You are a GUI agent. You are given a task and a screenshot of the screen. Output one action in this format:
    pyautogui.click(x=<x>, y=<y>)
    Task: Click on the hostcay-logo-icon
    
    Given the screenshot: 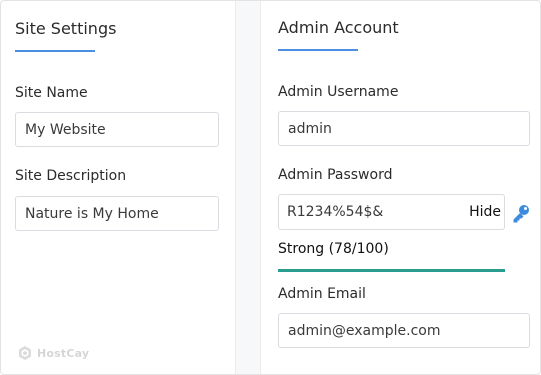 What is the action you would take?
    pyautogui.click(x=25, y=353)
    